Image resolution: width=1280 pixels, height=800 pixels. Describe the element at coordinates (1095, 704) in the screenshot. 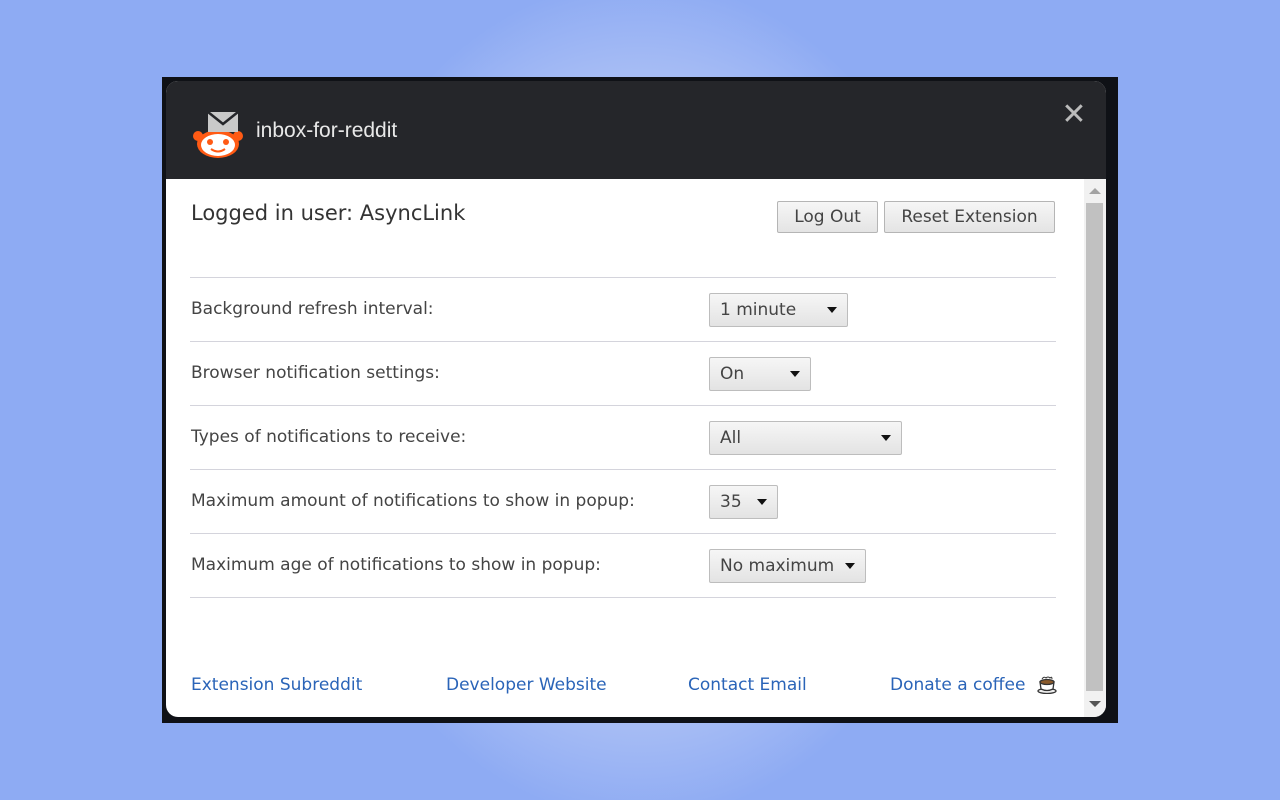

I see `scroll-down-arrow-icon` at that location.